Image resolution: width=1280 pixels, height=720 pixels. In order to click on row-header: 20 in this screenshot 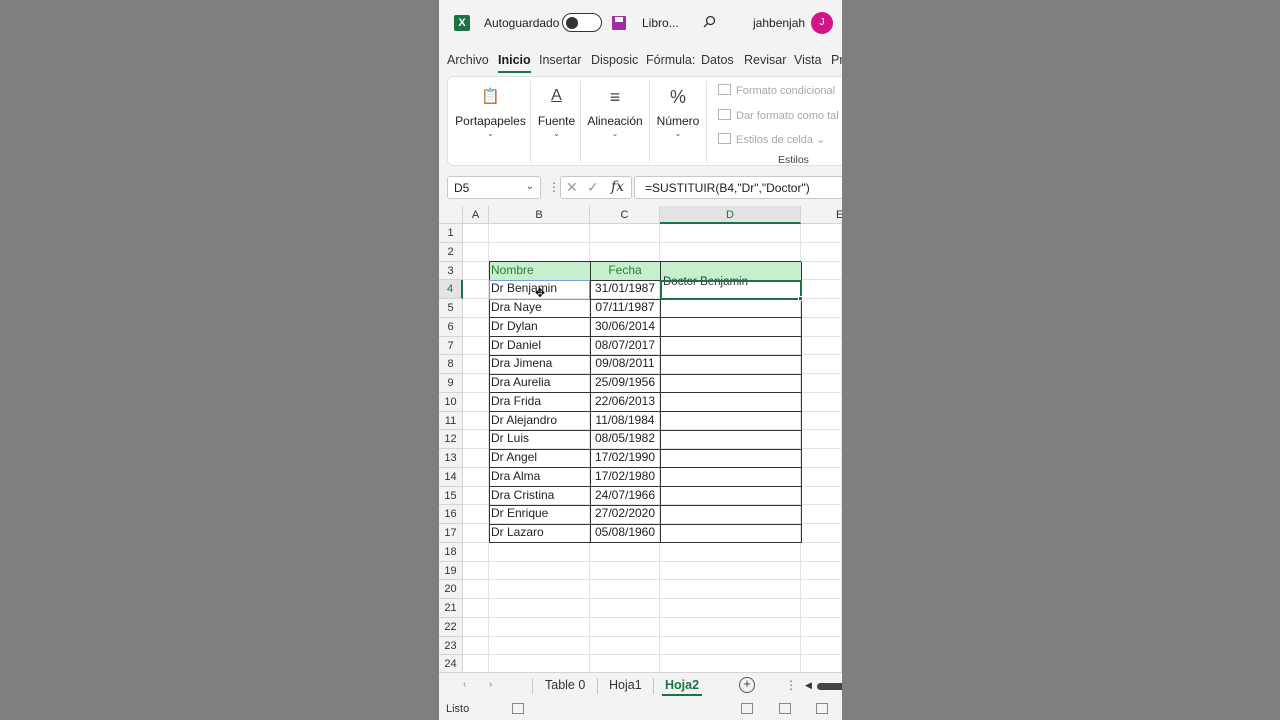, I will do `click(451, 589)`.